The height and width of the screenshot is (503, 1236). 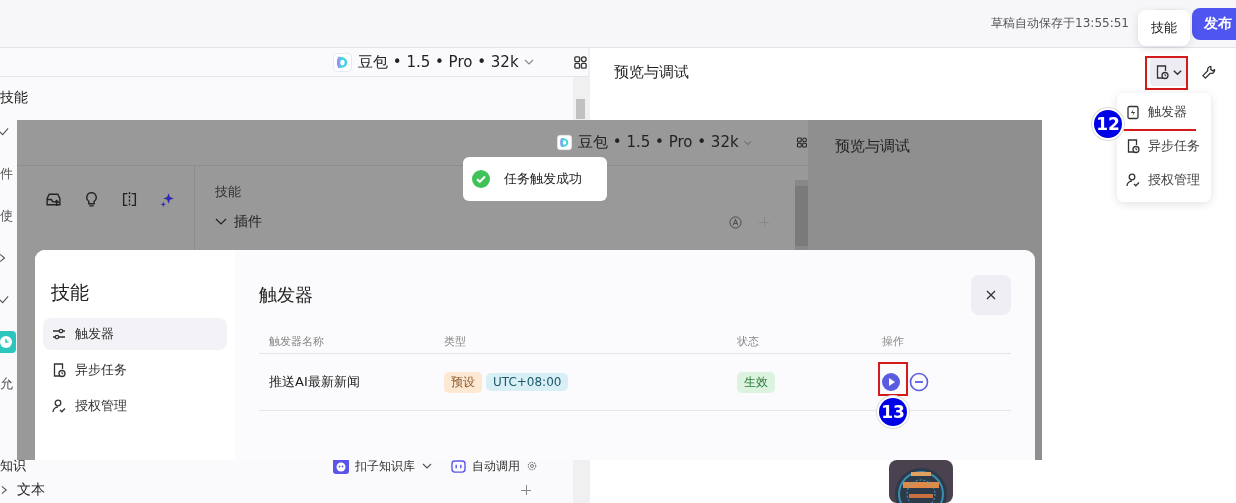 What do you see at coordinates (1060, 23) in the screenshot?
I see `autosave-status: 草稿自动保存于13:55:51` at bounding box center [1060, 23].